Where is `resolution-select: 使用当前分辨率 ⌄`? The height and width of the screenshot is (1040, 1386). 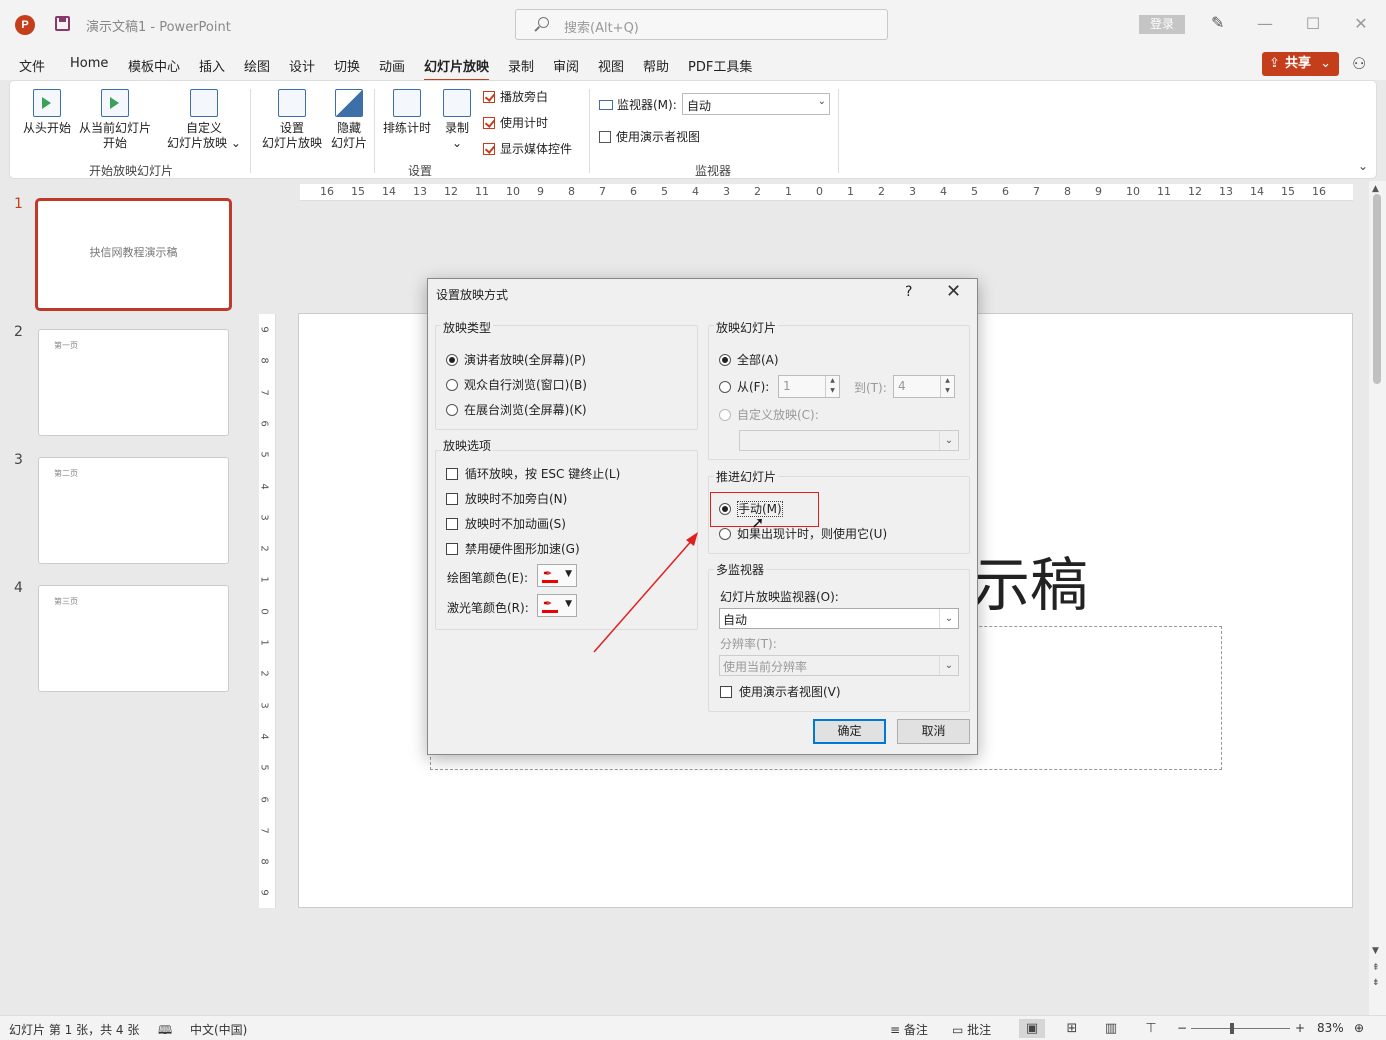 resolution-select: 使用当前分辨率 ⌄ is located at coordinates (839, 665).